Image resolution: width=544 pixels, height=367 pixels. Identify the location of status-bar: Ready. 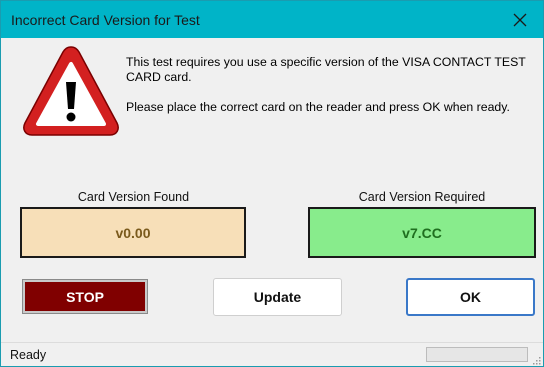
(272, 354).